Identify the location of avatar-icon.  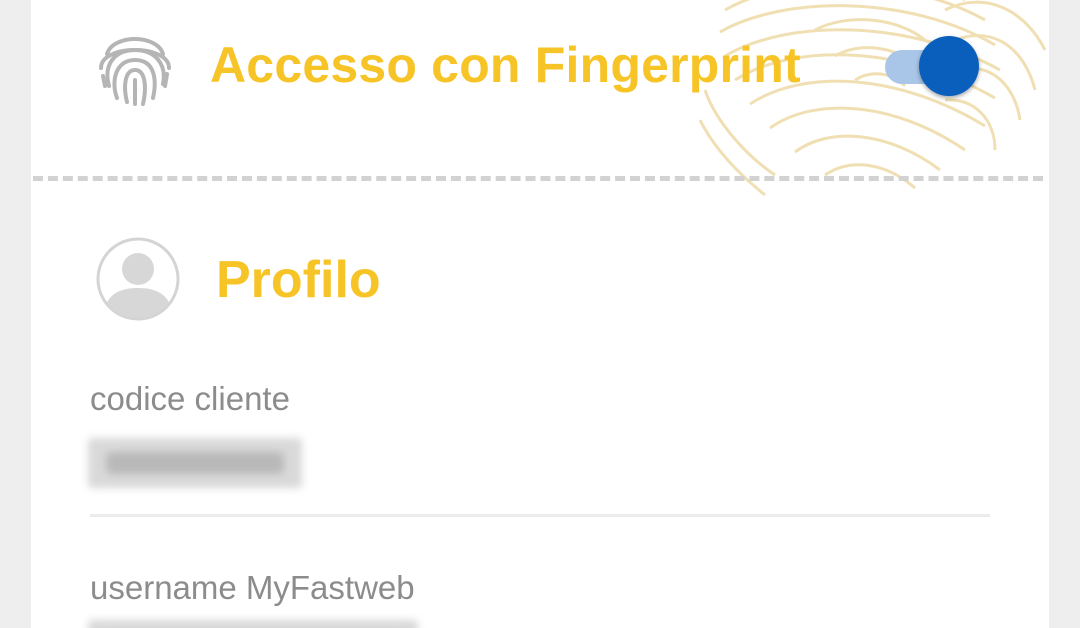
(138, 279).